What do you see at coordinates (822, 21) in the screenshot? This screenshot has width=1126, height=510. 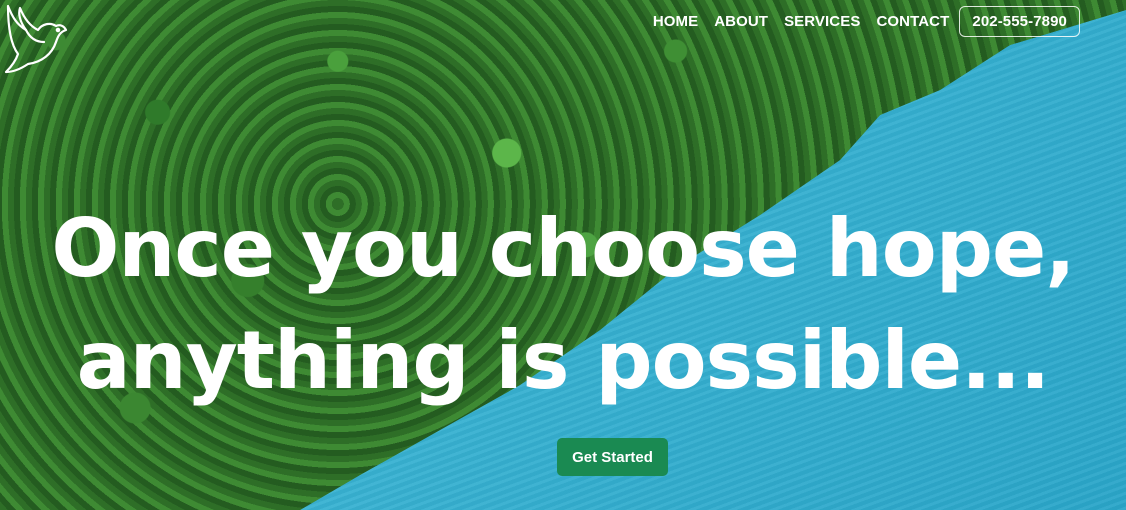 I see `nav-services-link: SERVICES` at bounding box center [822, 21].